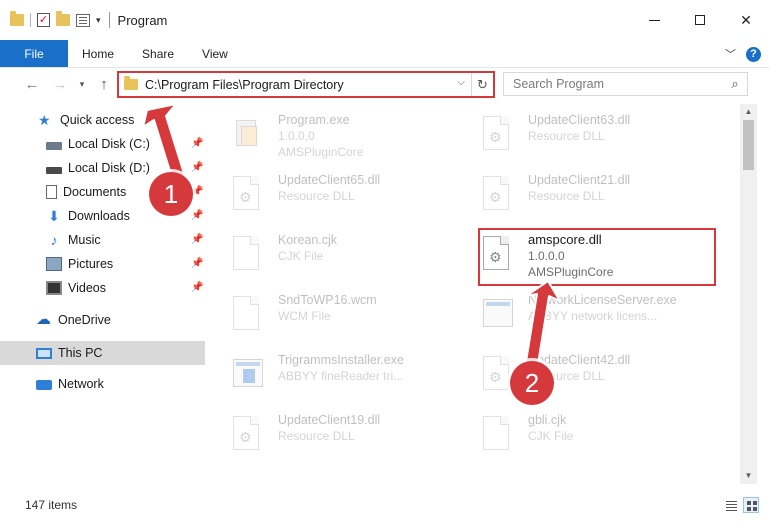  Describe the element at coordinates (102, 320) in the screenshot. I see `sidebar-item-onedrive: ☁ OneDrive` at that location.